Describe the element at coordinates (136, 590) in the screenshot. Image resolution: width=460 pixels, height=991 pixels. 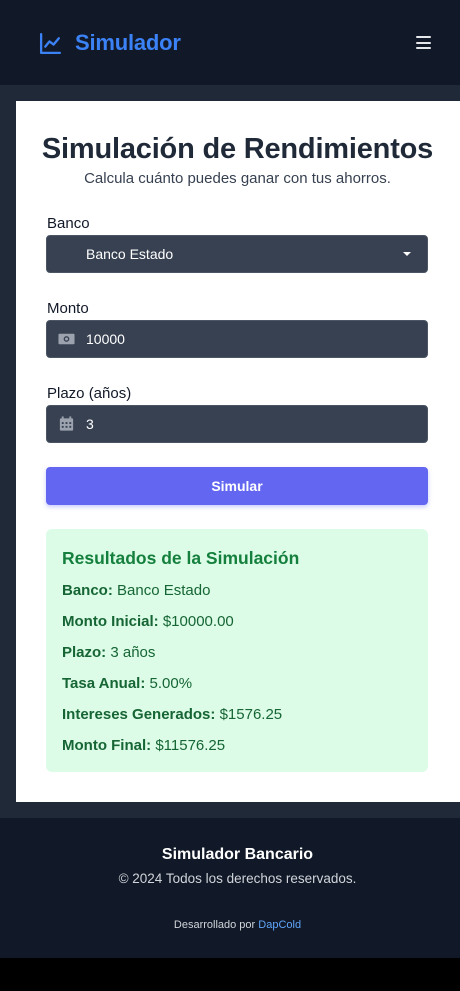
I see `result-row-bank: Banco: Banco Estado` at that location.